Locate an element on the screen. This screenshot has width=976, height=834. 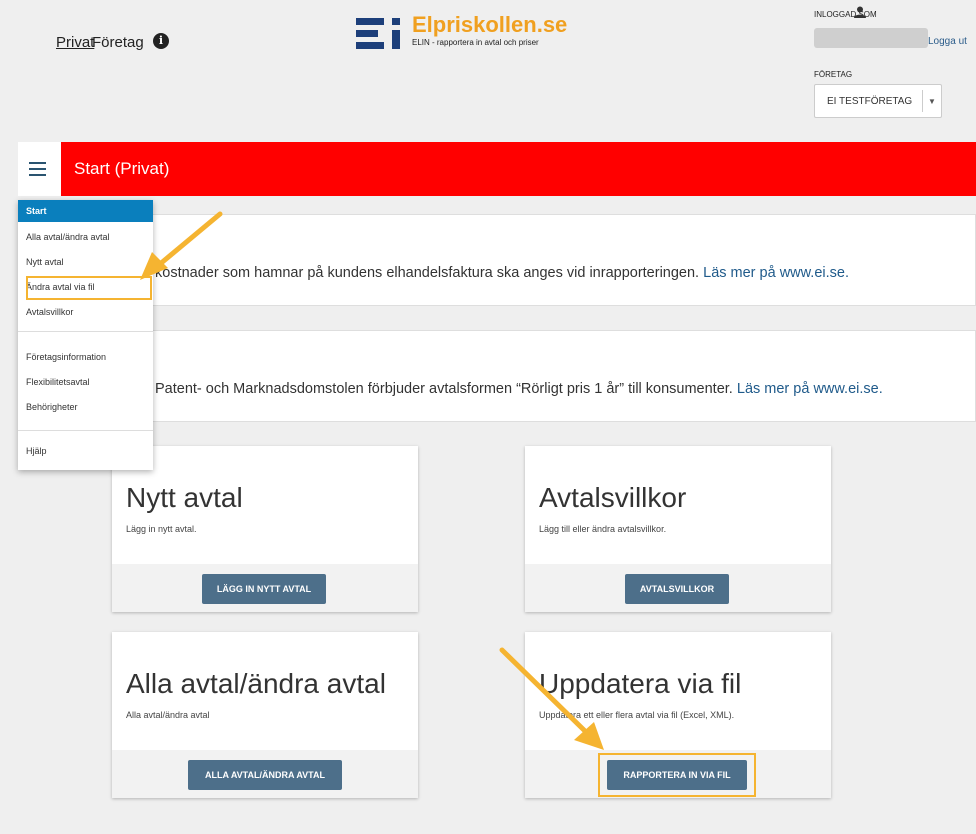
all-contracts-button: ALLA AVTAL/ÄNDRA AVTAL is located at coordinates (265, 775).